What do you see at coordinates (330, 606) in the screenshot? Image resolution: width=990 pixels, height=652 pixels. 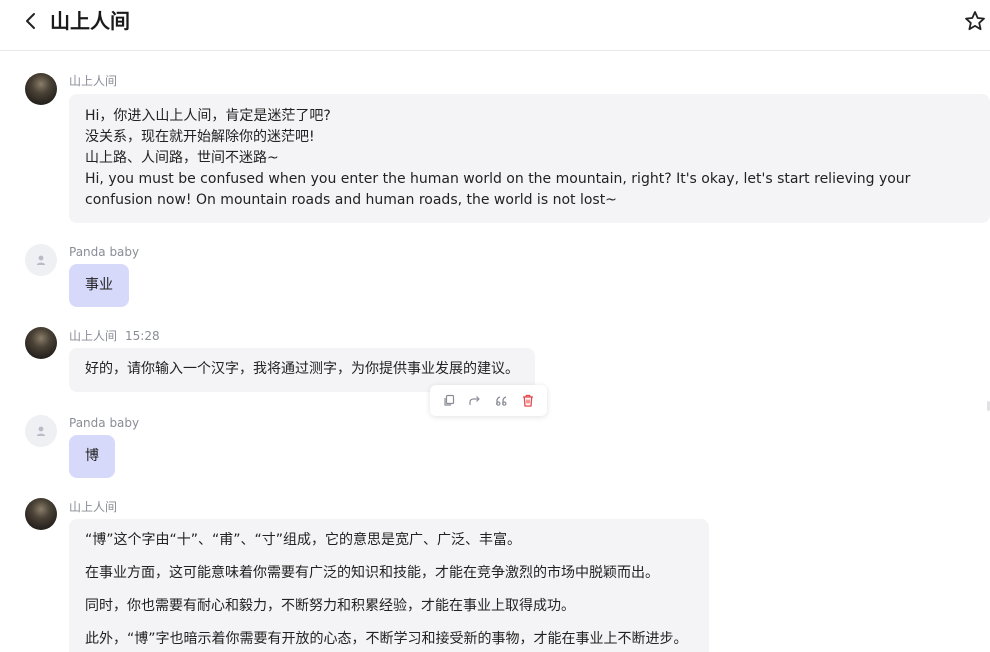 I see `message-paragraph: 同时，你也需要有耐心和毅力，不断努力和积累经验，才能在事业上取得成功。` at bounding box center [330, 606].